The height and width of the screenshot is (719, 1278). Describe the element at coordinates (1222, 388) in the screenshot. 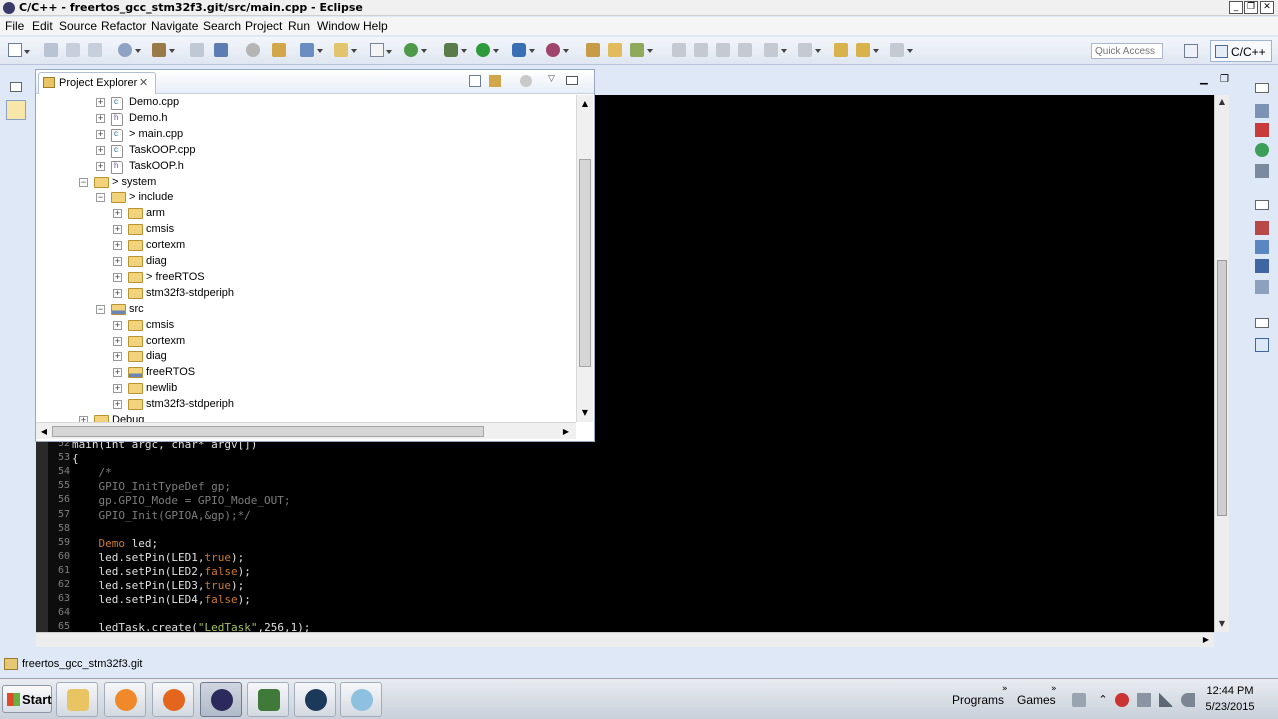

I see `editor-vscroll-thumb` at that location.